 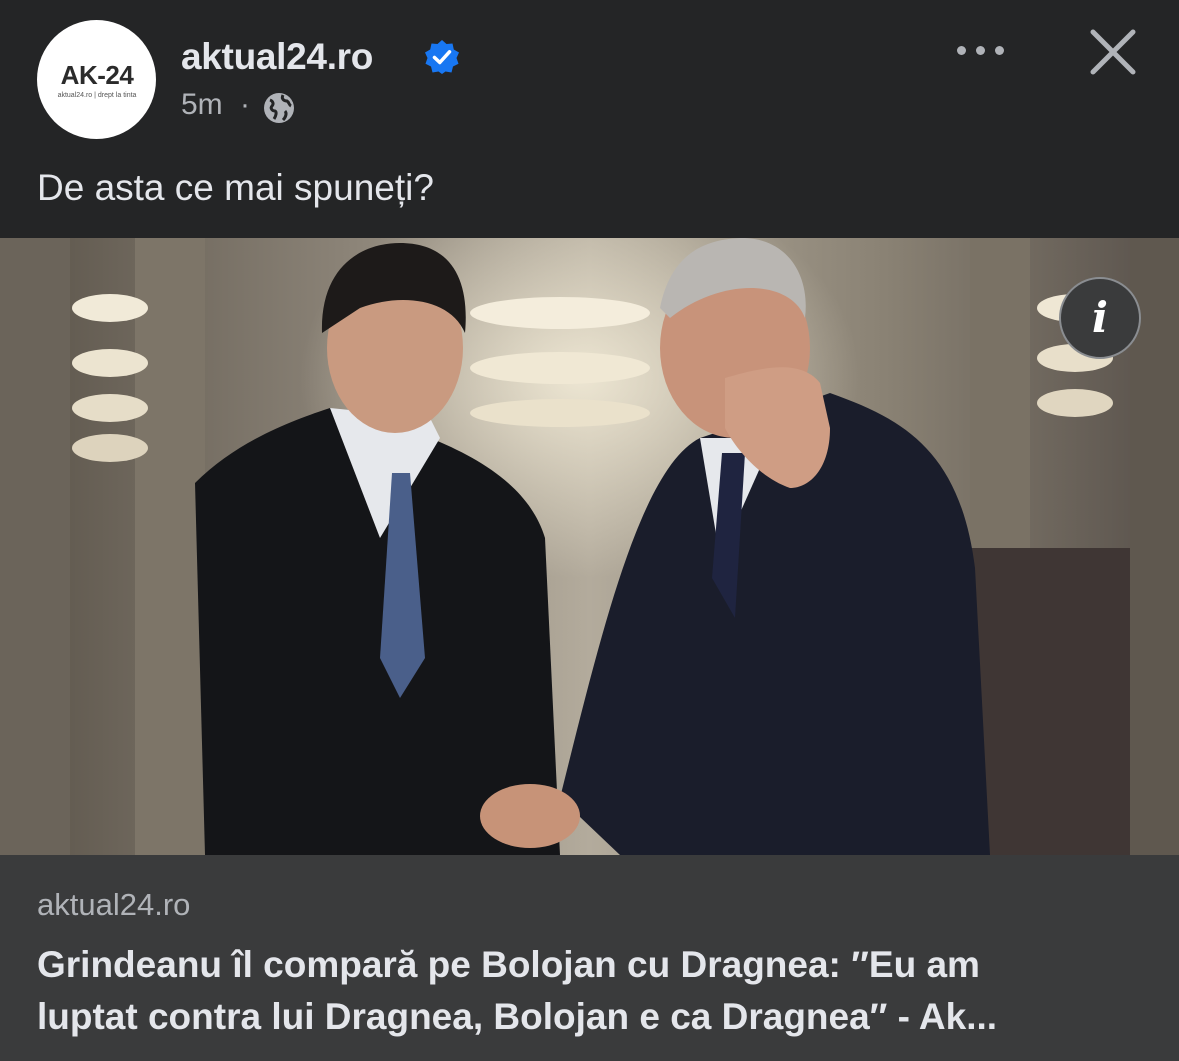 I want to click on page-name-link: aktual24.ro, so click(x=277, y=57).